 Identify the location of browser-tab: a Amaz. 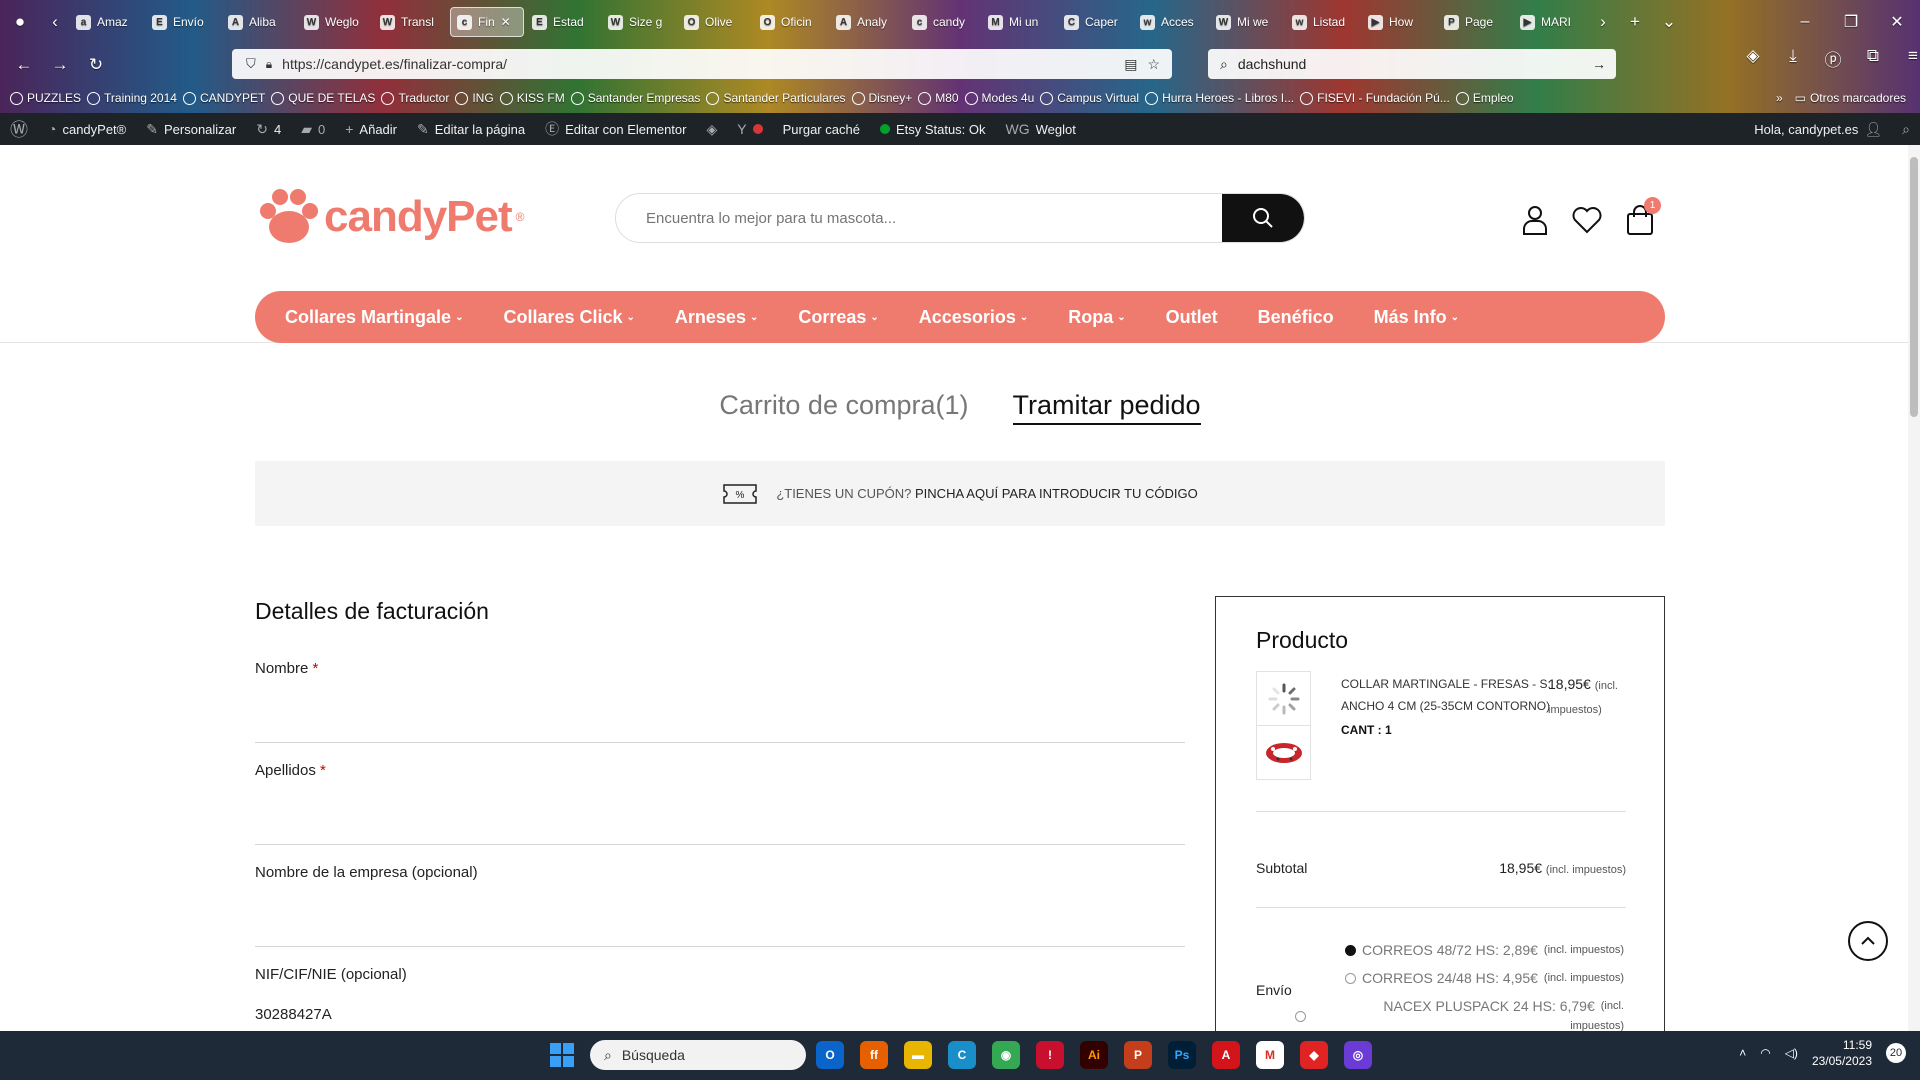
(107, 22).